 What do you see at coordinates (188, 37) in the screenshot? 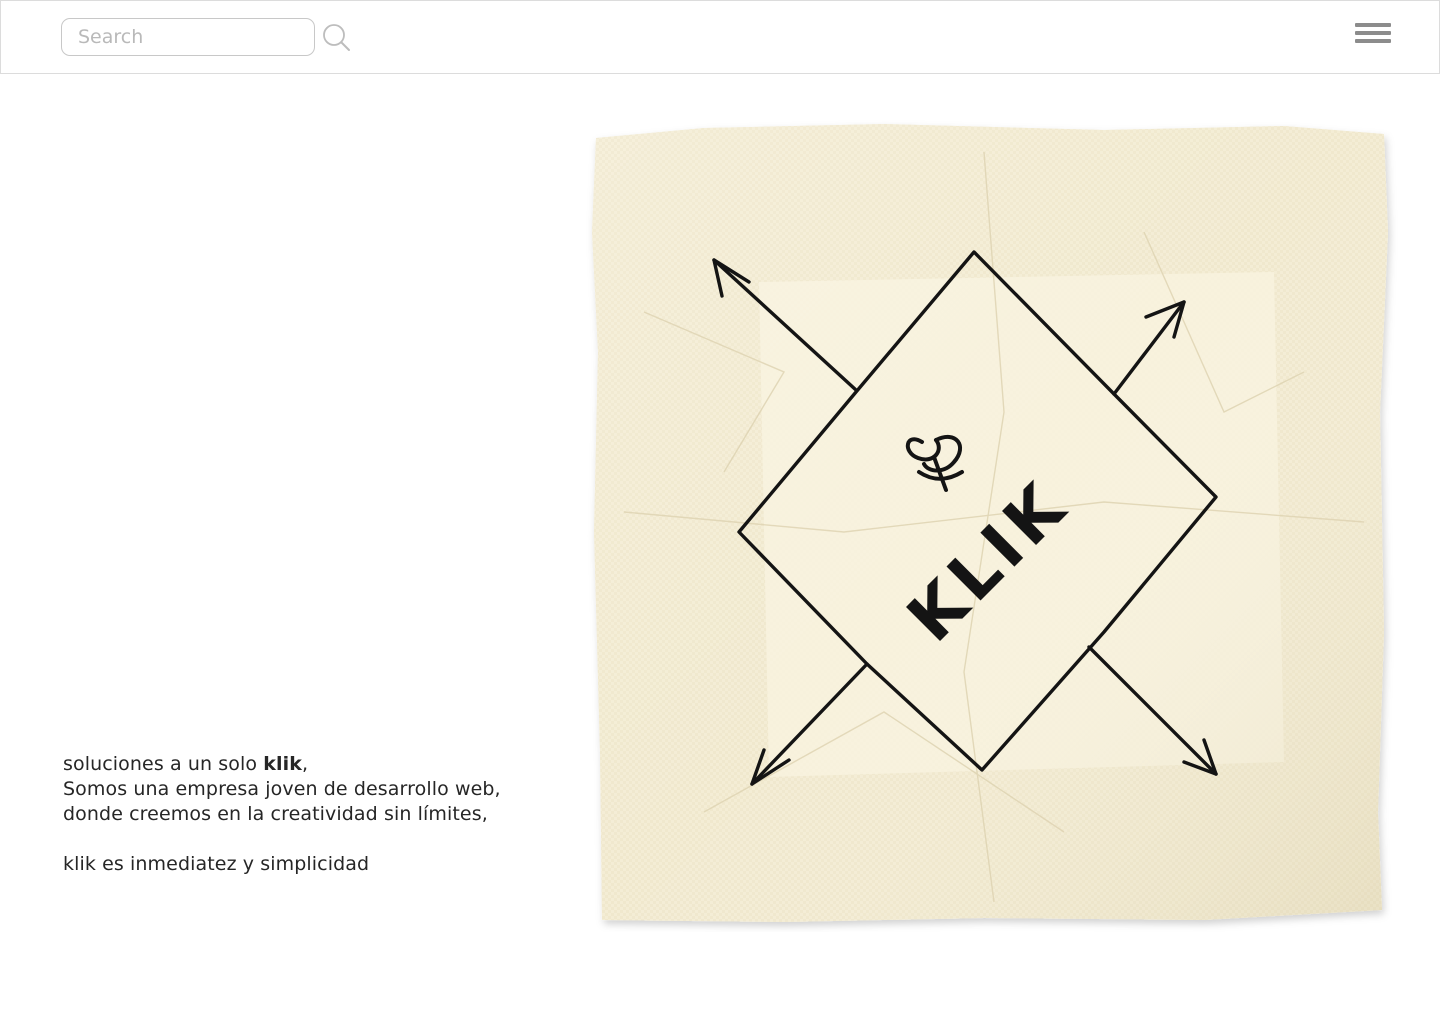
I see `search-input` at bounding box center [188, 37].